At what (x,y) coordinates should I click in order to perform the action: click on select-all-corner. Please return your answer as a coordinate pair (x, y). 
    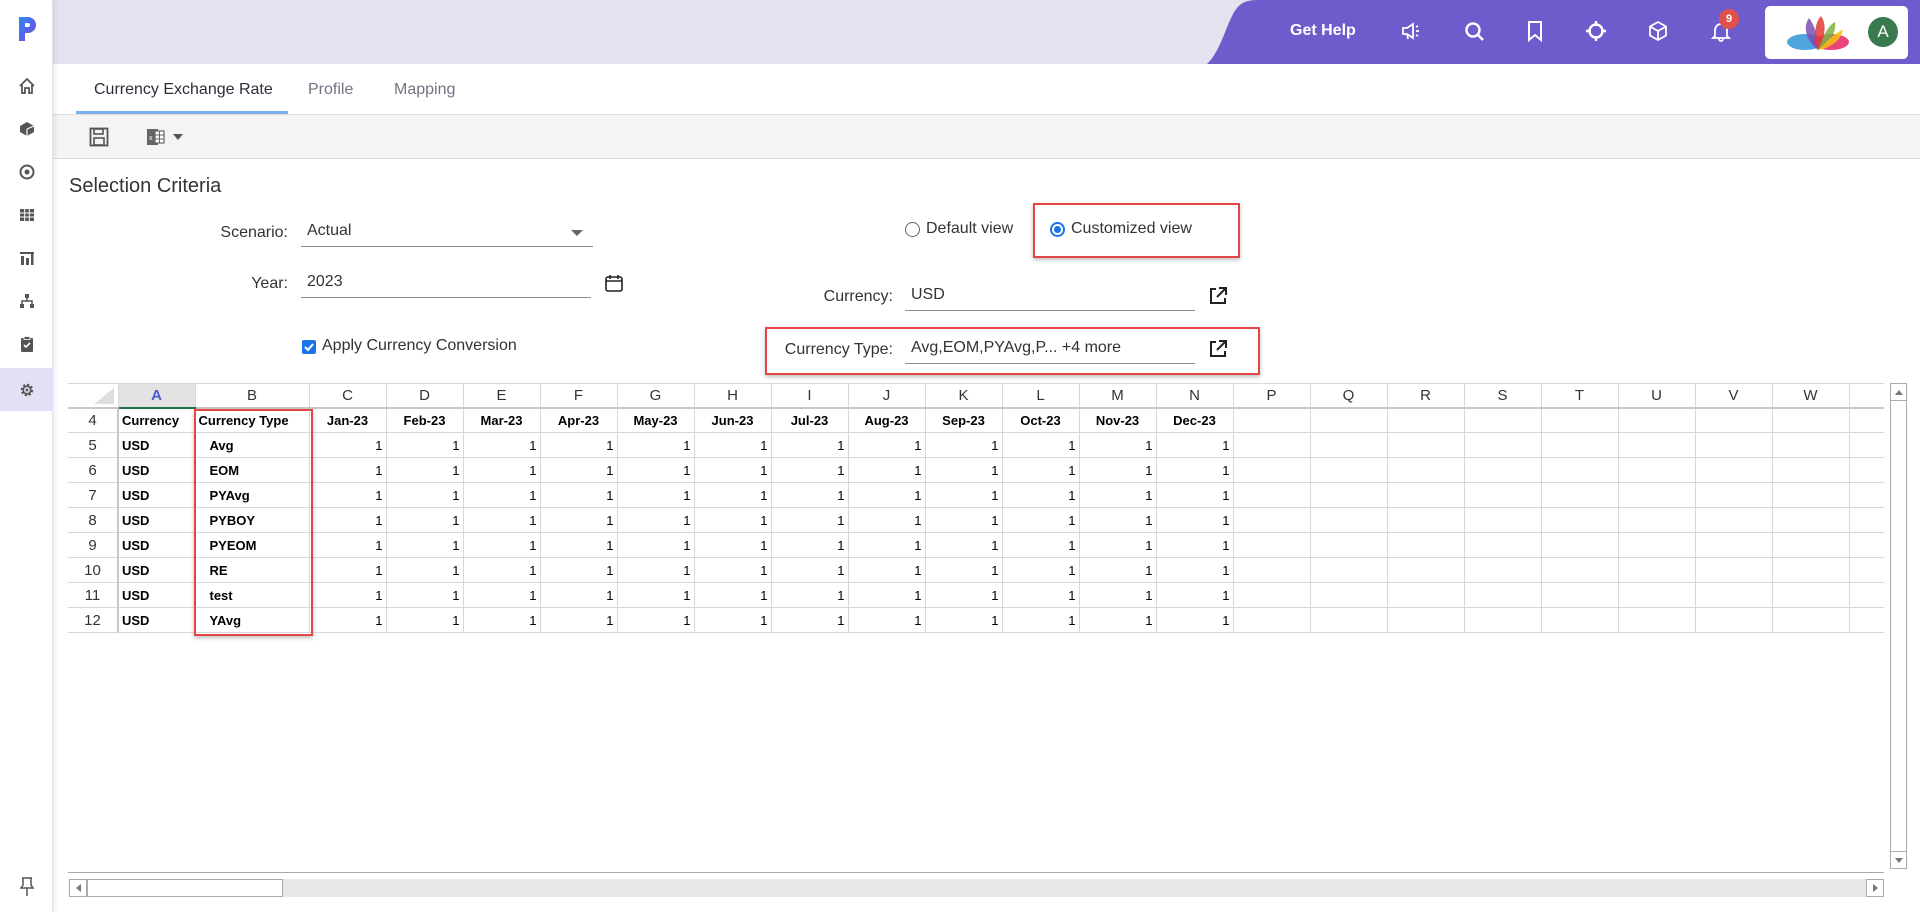
    Looking at the image, I should click on (93, 396).